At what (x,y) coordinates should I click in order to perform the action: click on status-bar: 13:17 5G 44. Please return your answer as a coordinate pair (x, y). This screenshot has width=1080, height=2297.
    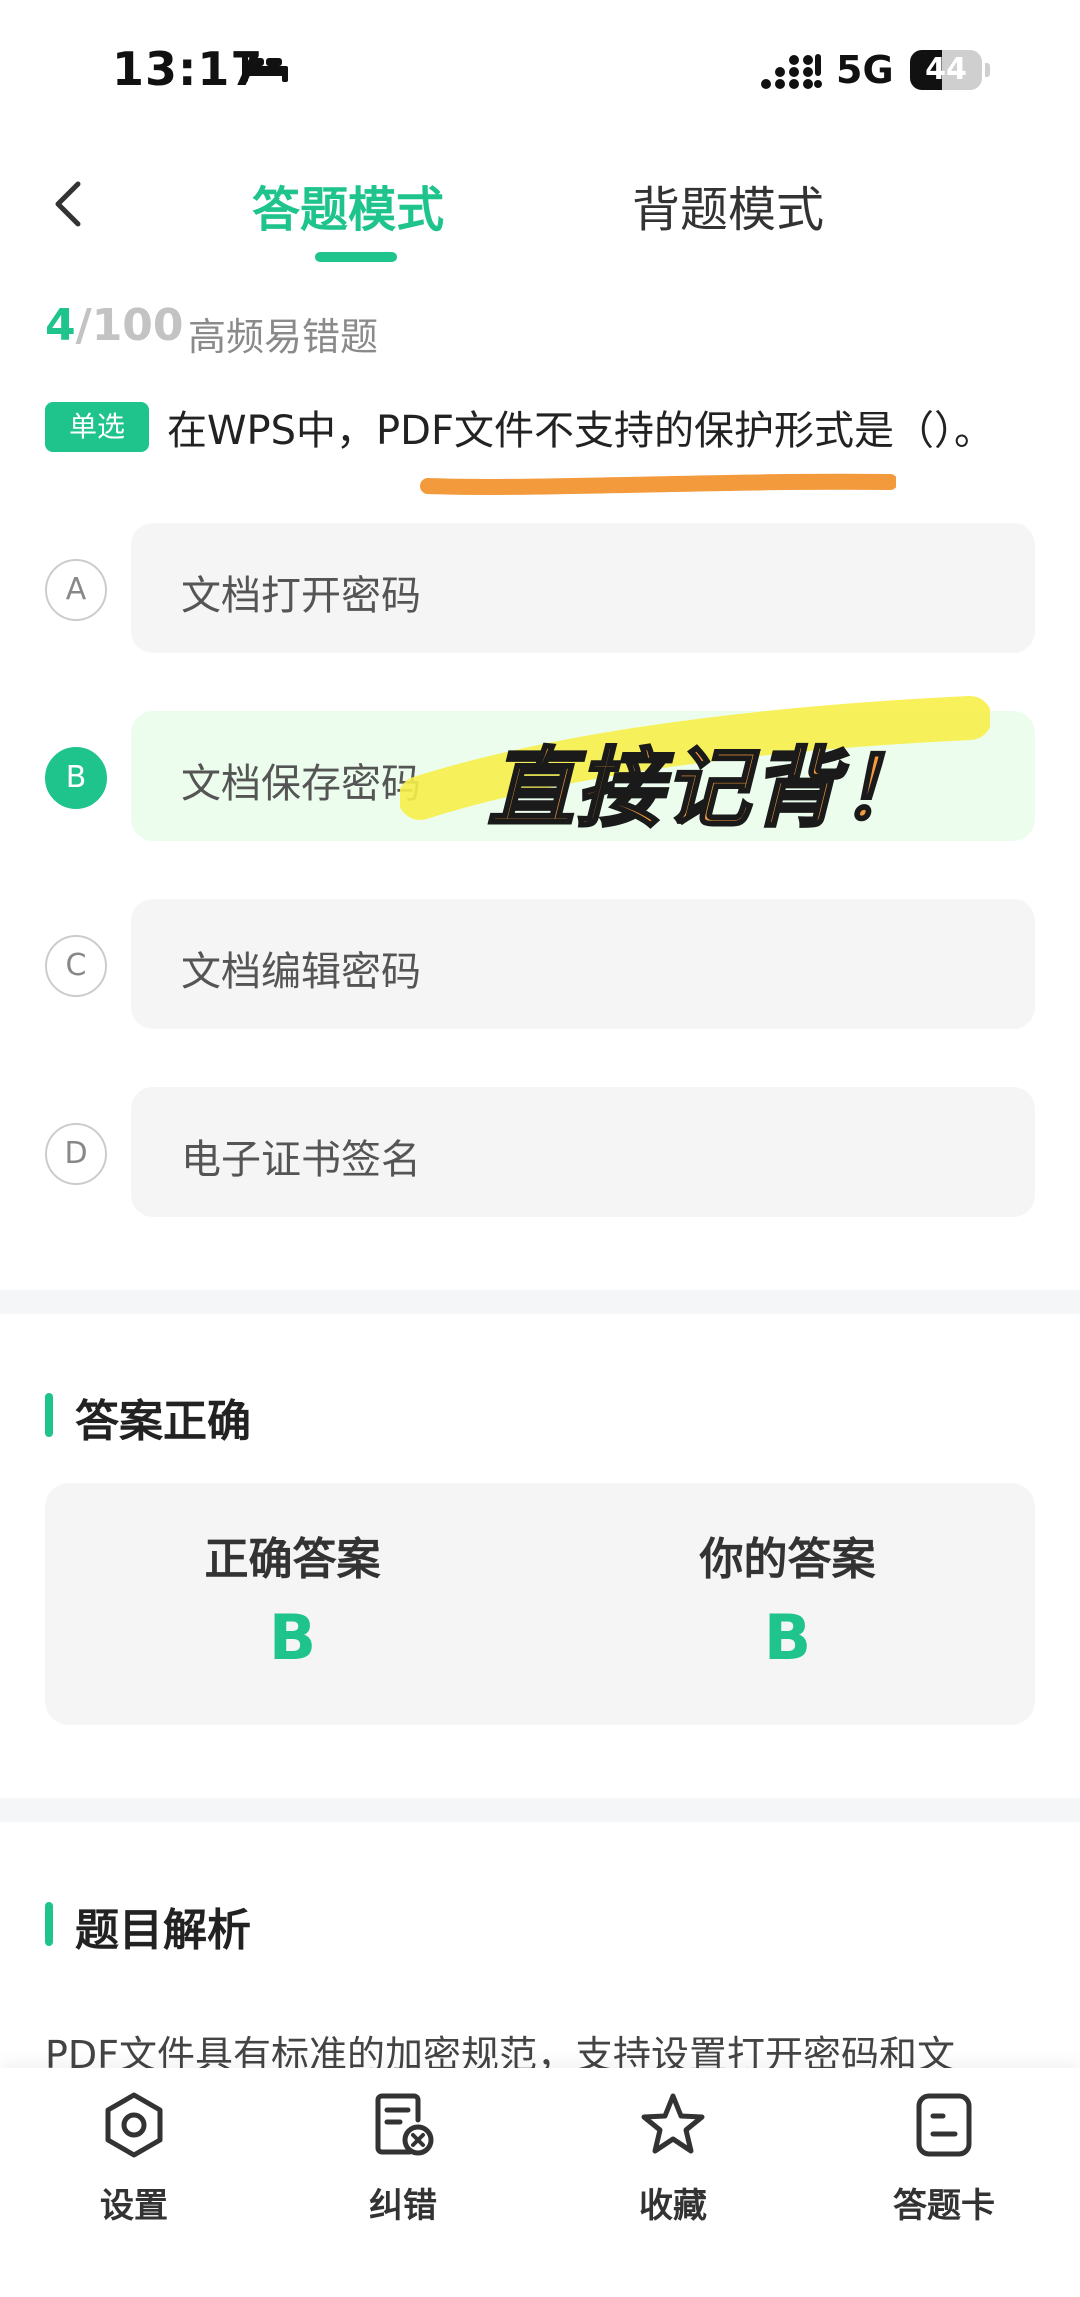
    Looking at the image, I should click on (540, 70).